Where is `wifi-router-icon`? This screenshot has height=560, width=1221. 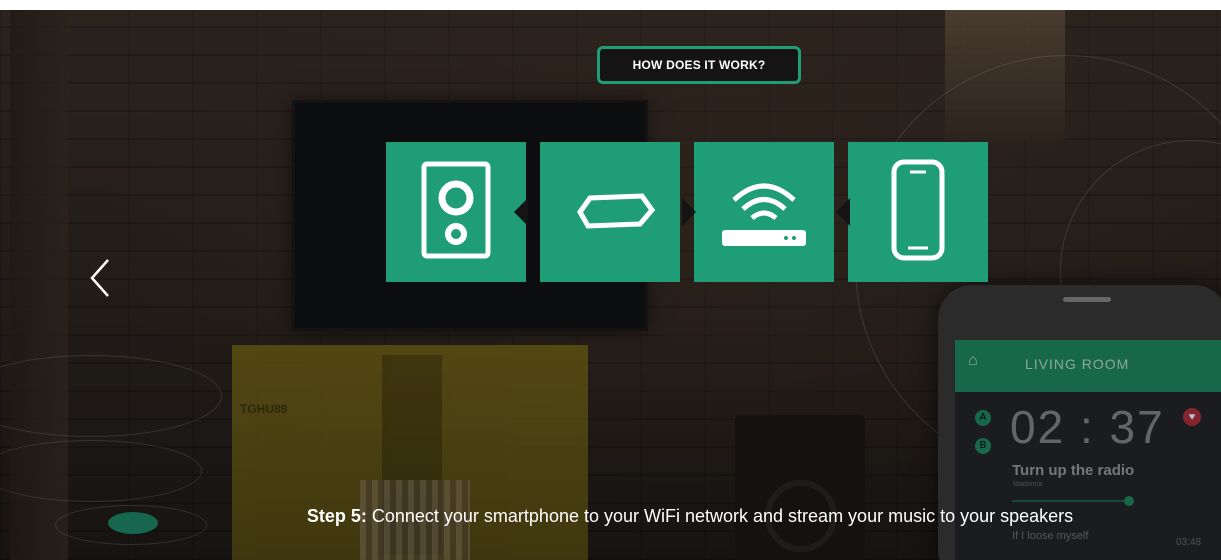 wifi-router-icon is located at coordinates (764, 214).